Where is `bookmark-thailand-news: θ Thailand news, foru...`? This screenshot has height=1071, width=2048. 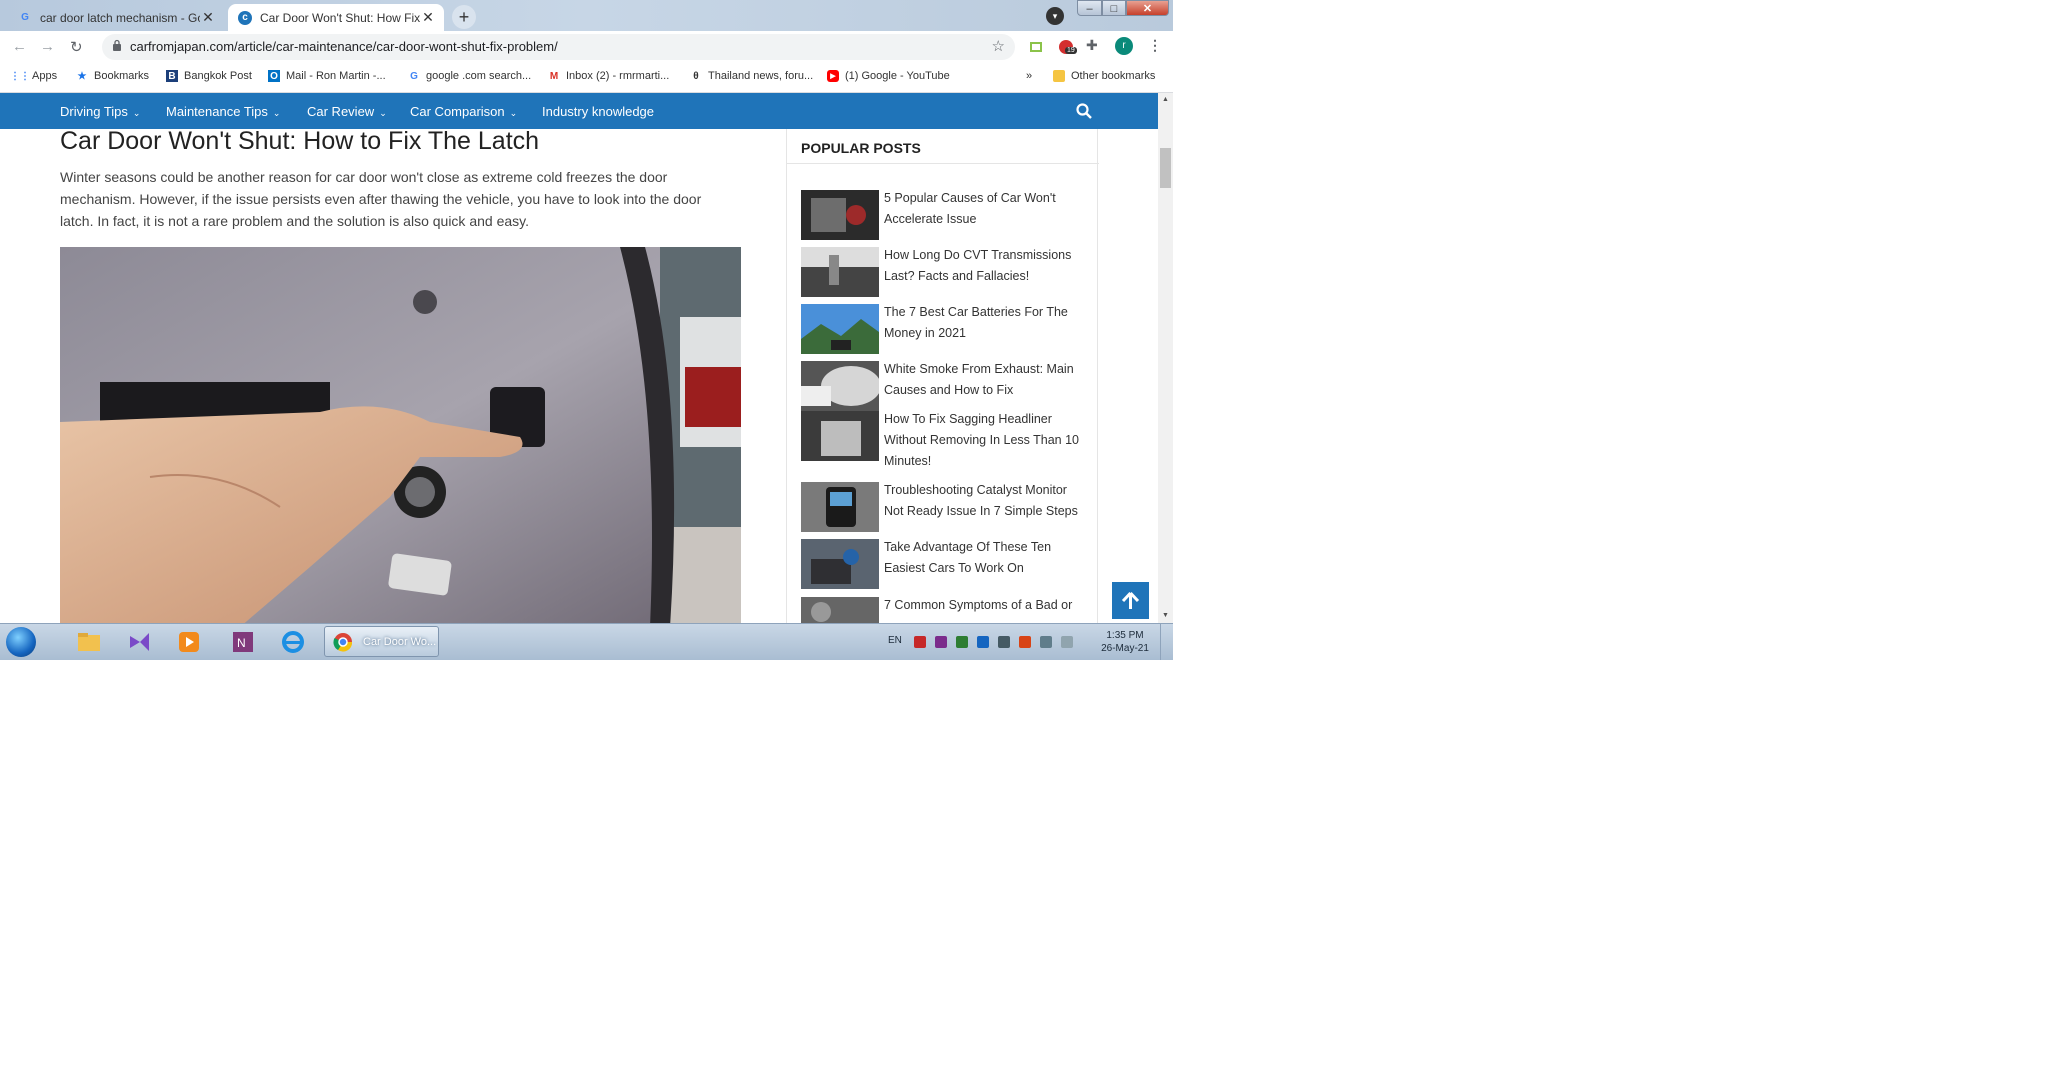 bookmark-thailand-news: θ Thailand news, foru... is located at coordinates (751, 76).